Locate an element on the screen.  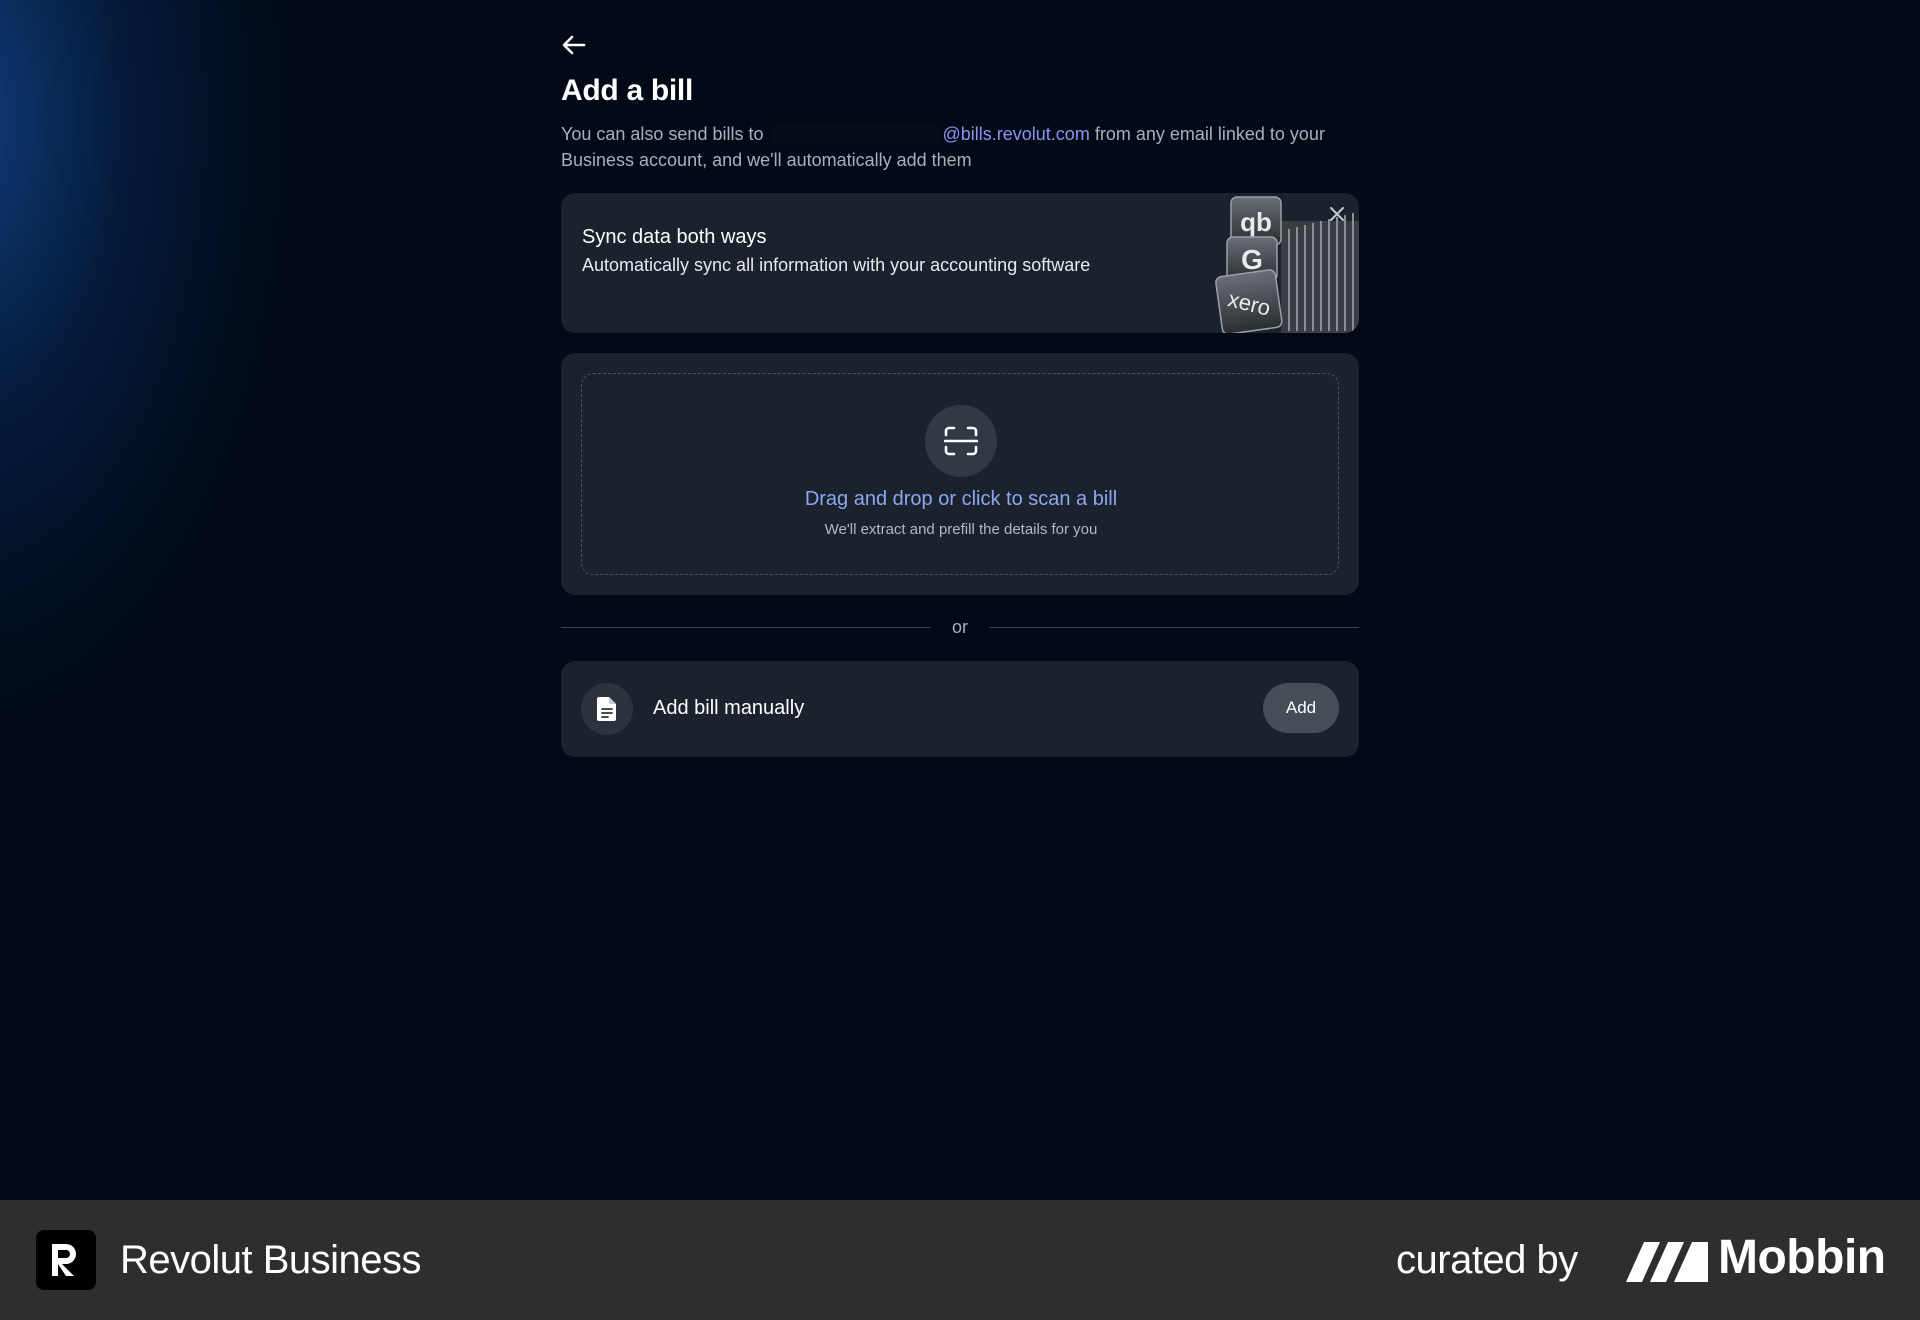
document-icon-circle is located at coordinates (607, 709).